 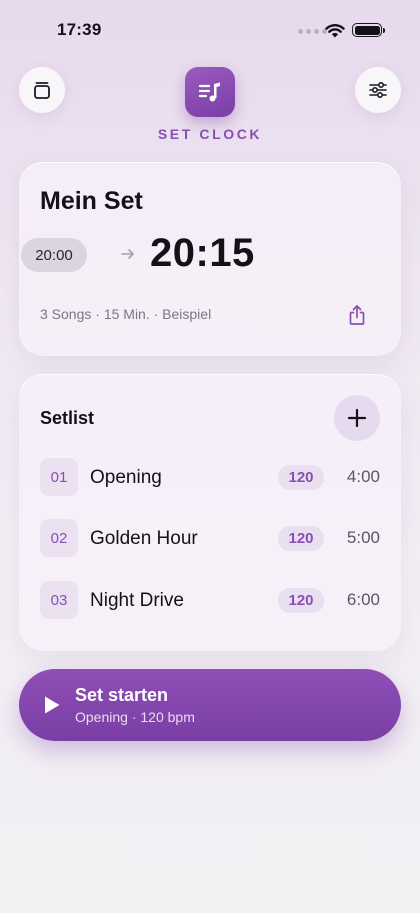 I want to click on start-set-label: Set starten, so click(x=122, y=695).